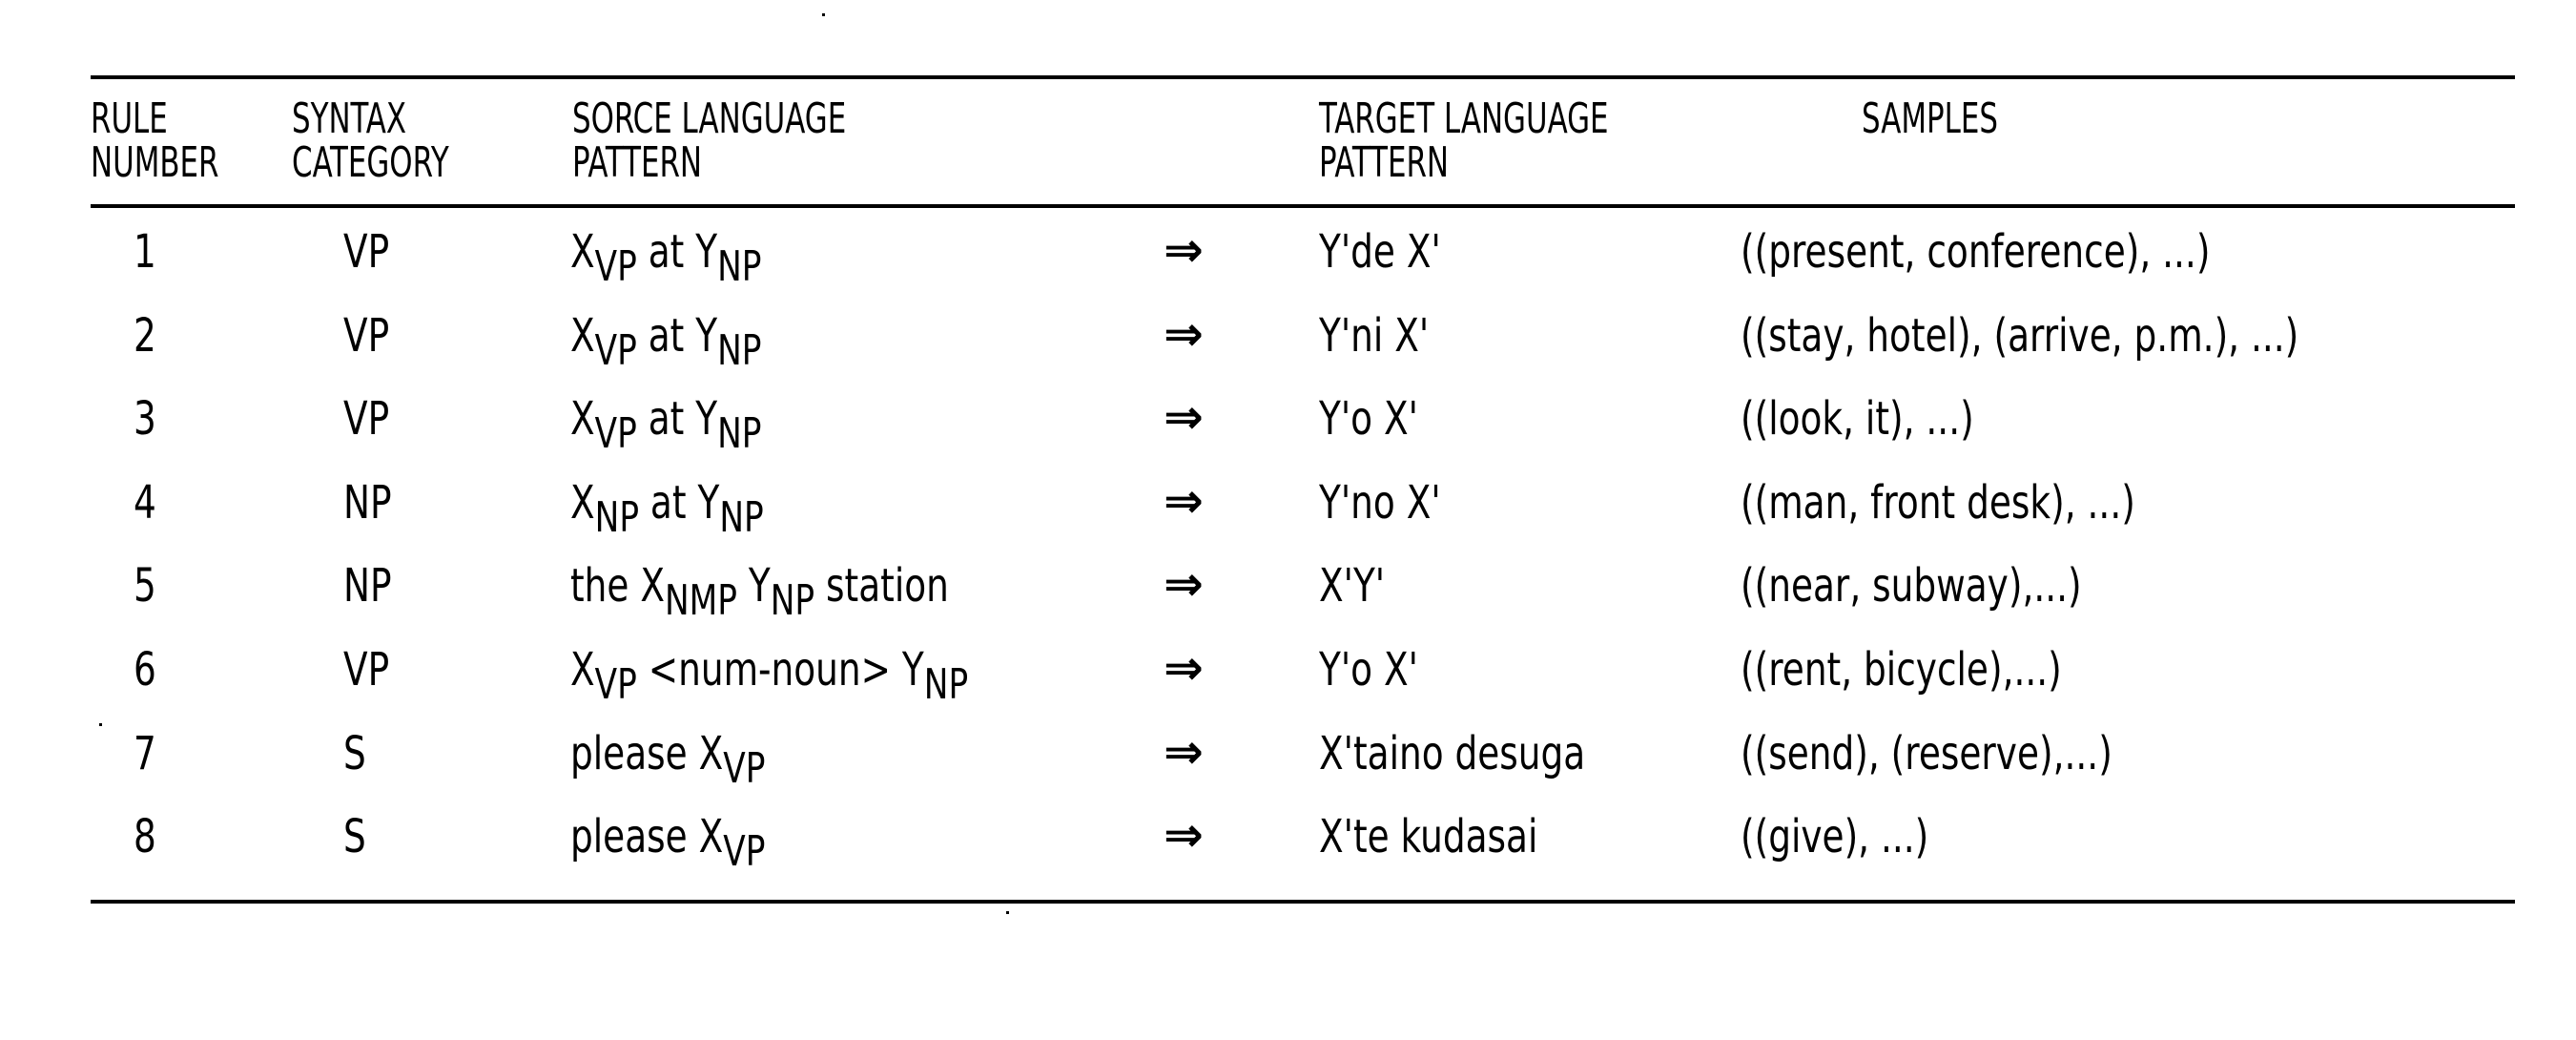 The height and width of the screenshot is (1040, 2576). I want to click on target-pattern: X'te kudasai, so click(1428, 837).